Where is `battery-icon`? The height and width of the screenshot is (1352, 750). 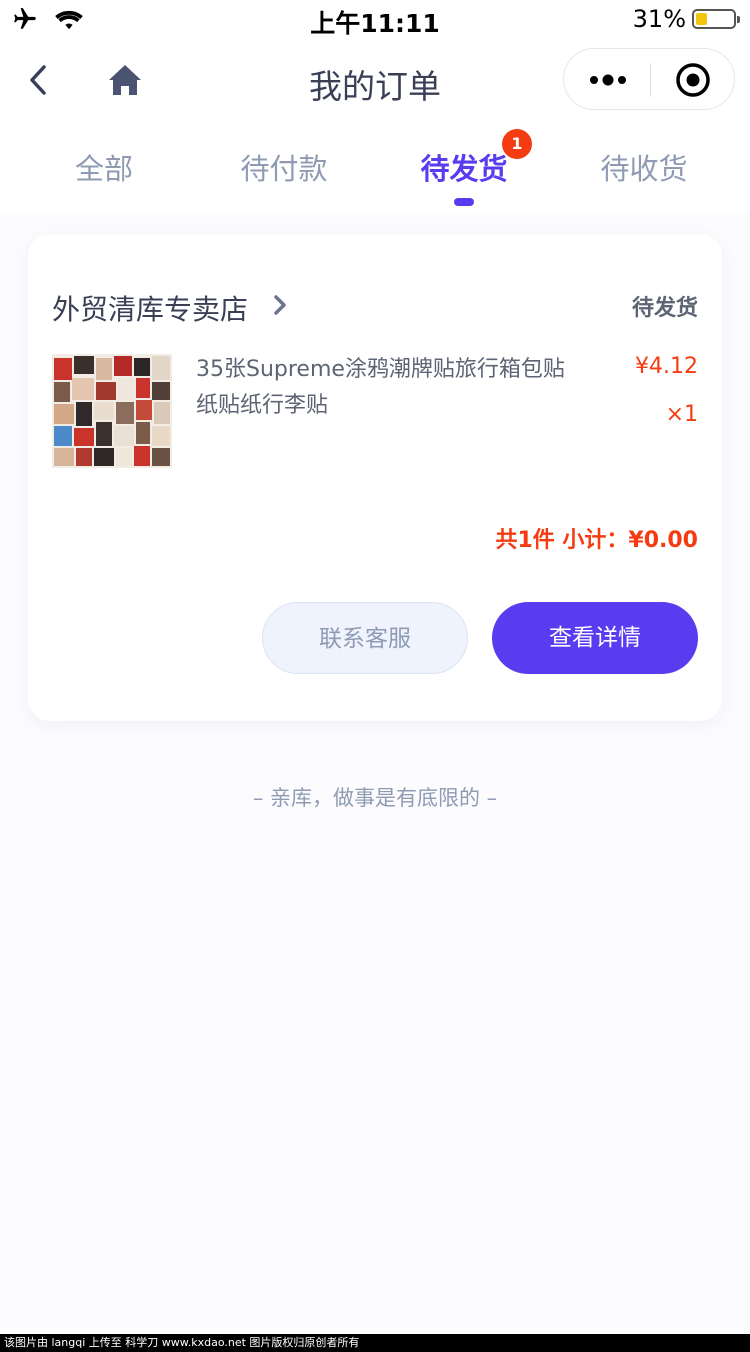
battery-icon is located at coordinates (716, 19).